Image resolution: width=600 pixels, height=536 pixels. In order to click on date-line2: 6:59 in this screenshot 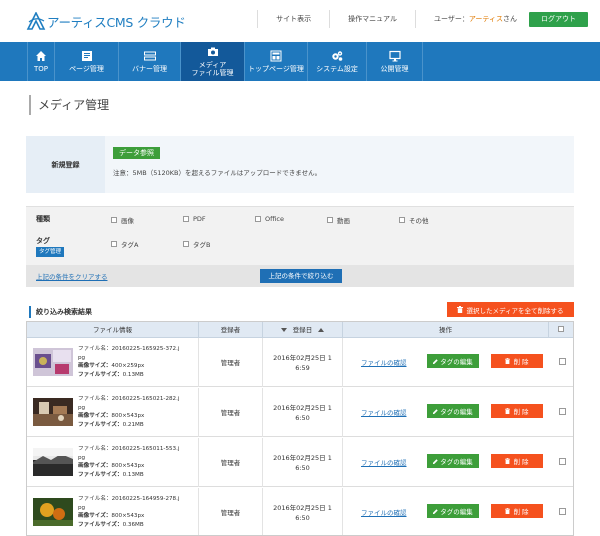, I will do `click(302, 367)`.